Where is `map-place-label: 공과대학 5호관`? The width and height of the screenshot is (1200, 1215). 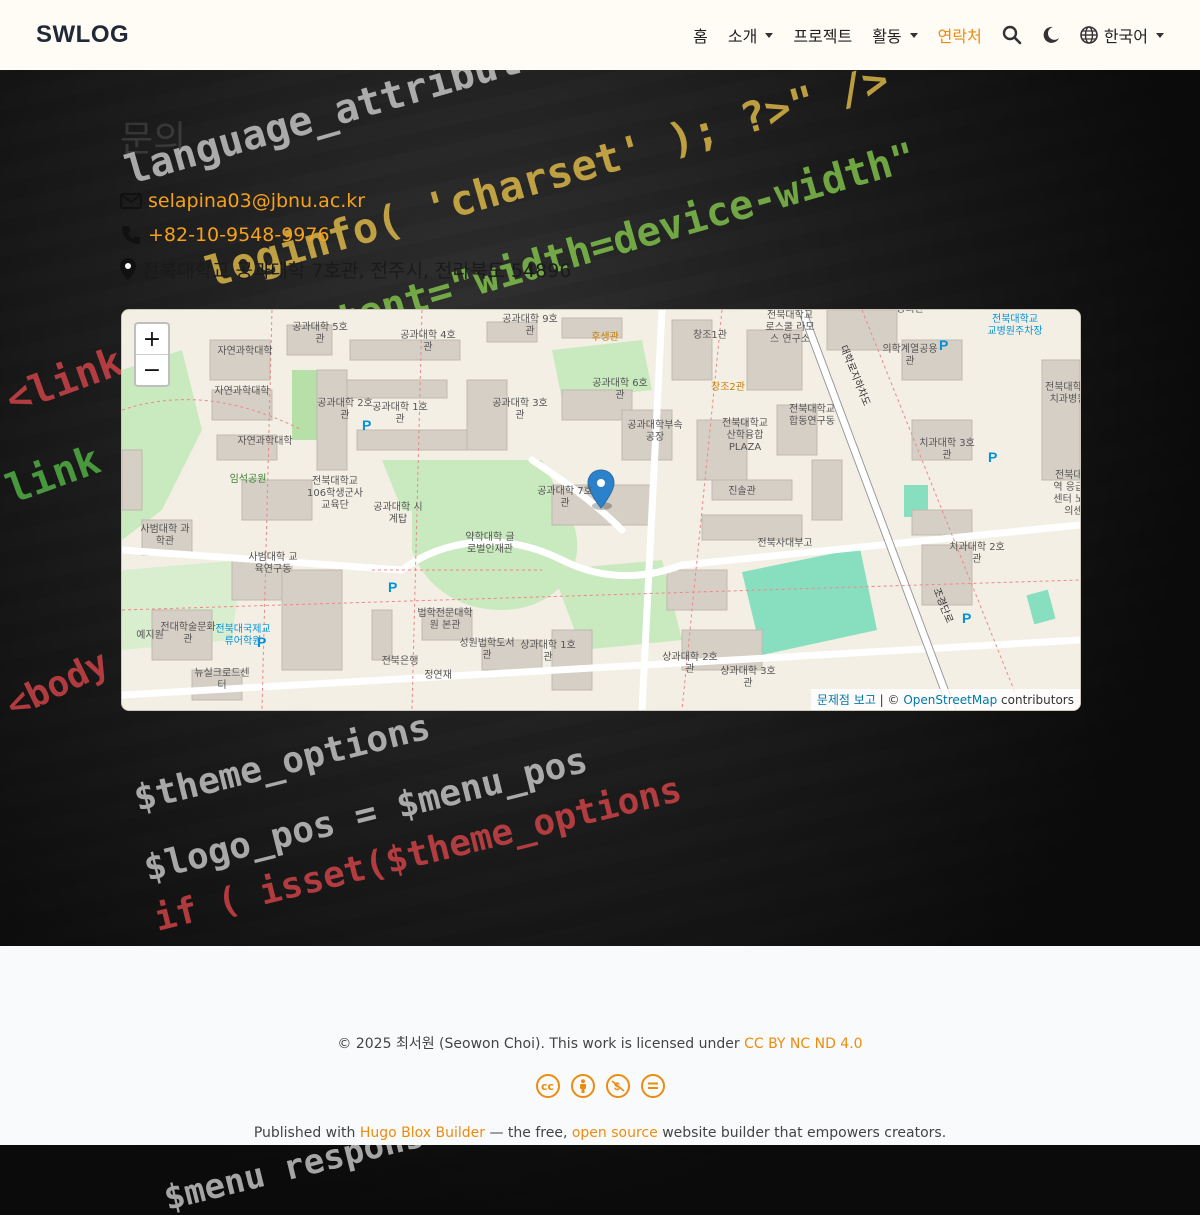
map-place-label: 공과대학 5호관 is located at coordinates (320, 333).